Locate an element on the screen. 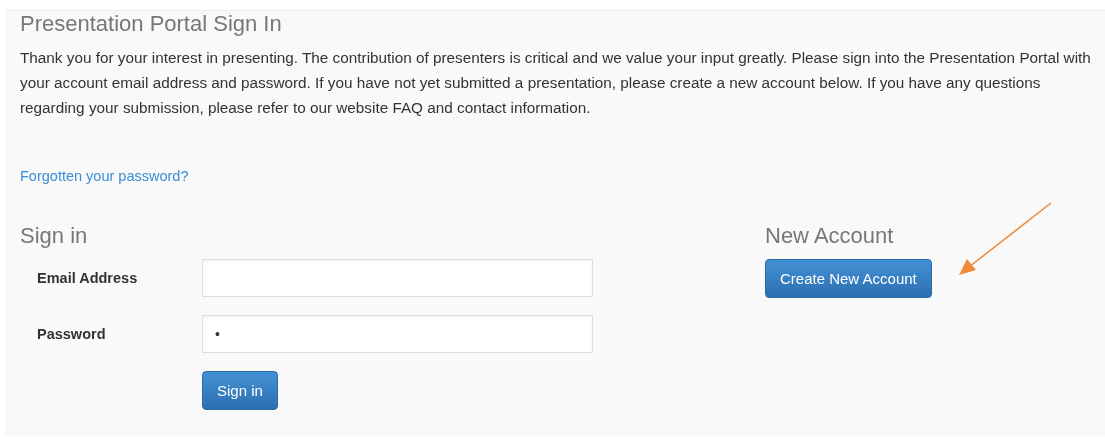 The height and width of the screenshot is (437, 1105). sign-in-button: Sign in is located at coordinates (240, 390).